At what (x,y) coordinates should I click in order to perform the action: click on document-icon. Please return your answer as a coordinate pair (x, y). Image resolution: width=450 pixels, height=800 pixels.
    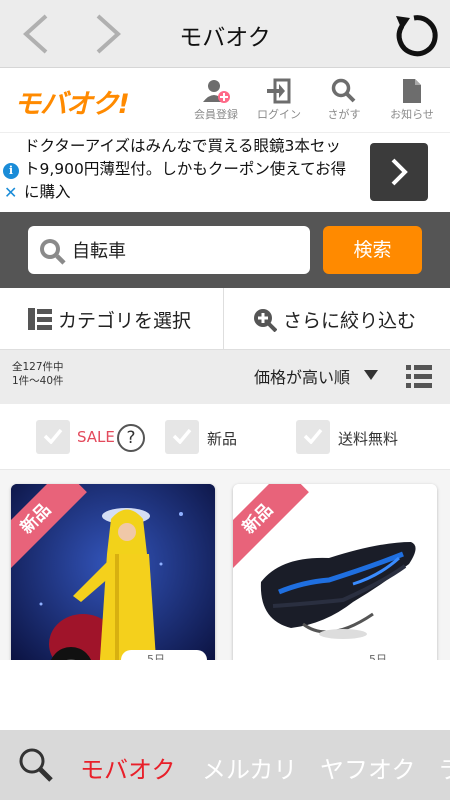
    Looking at the image, I should click on (412, 91).